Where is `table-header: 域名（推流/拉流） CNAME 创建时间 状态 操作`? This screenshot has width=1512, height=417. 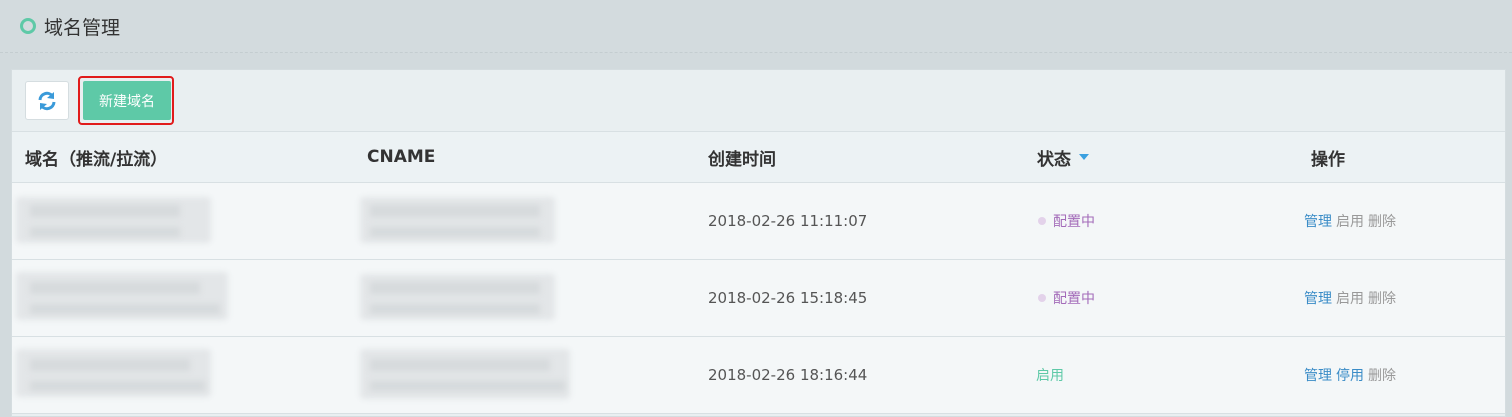
table-header: 域名（推流/拉流） CNAME 创建时间 状态 操作 is located at coordinates (758, 157).